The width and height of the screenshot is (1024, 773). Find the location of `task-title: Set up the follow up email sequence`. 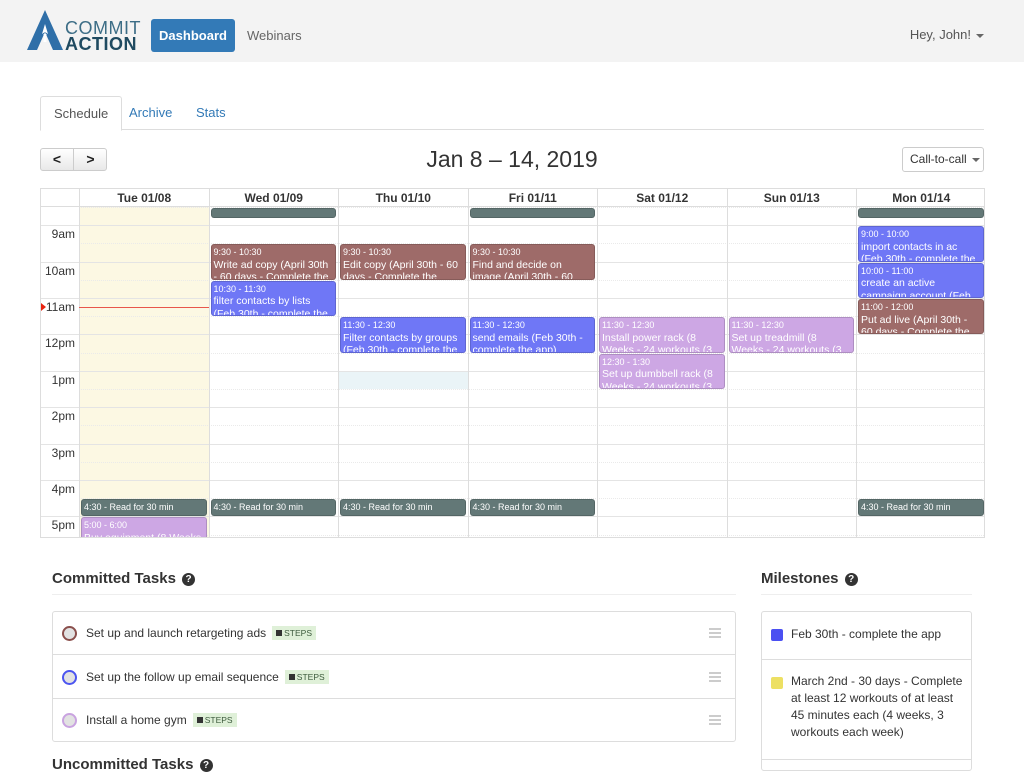

task-title: Set up the follow up email sequence is located at coordinates (182, 676).